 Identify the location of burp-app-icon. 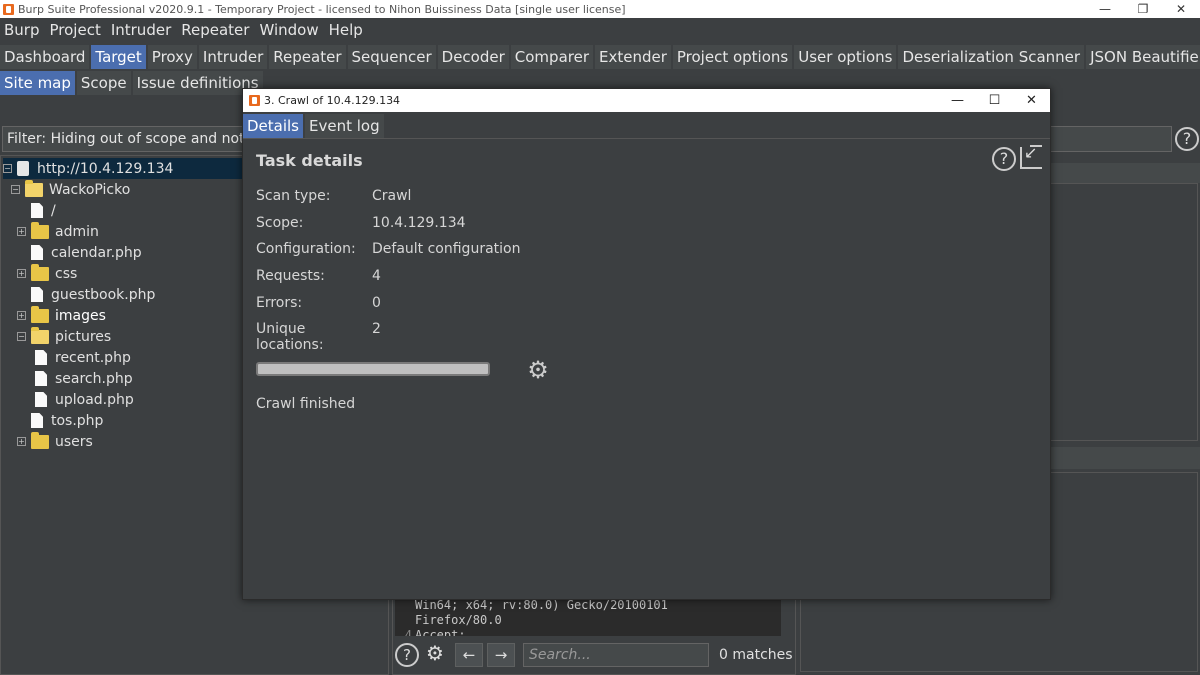
(254, 100).